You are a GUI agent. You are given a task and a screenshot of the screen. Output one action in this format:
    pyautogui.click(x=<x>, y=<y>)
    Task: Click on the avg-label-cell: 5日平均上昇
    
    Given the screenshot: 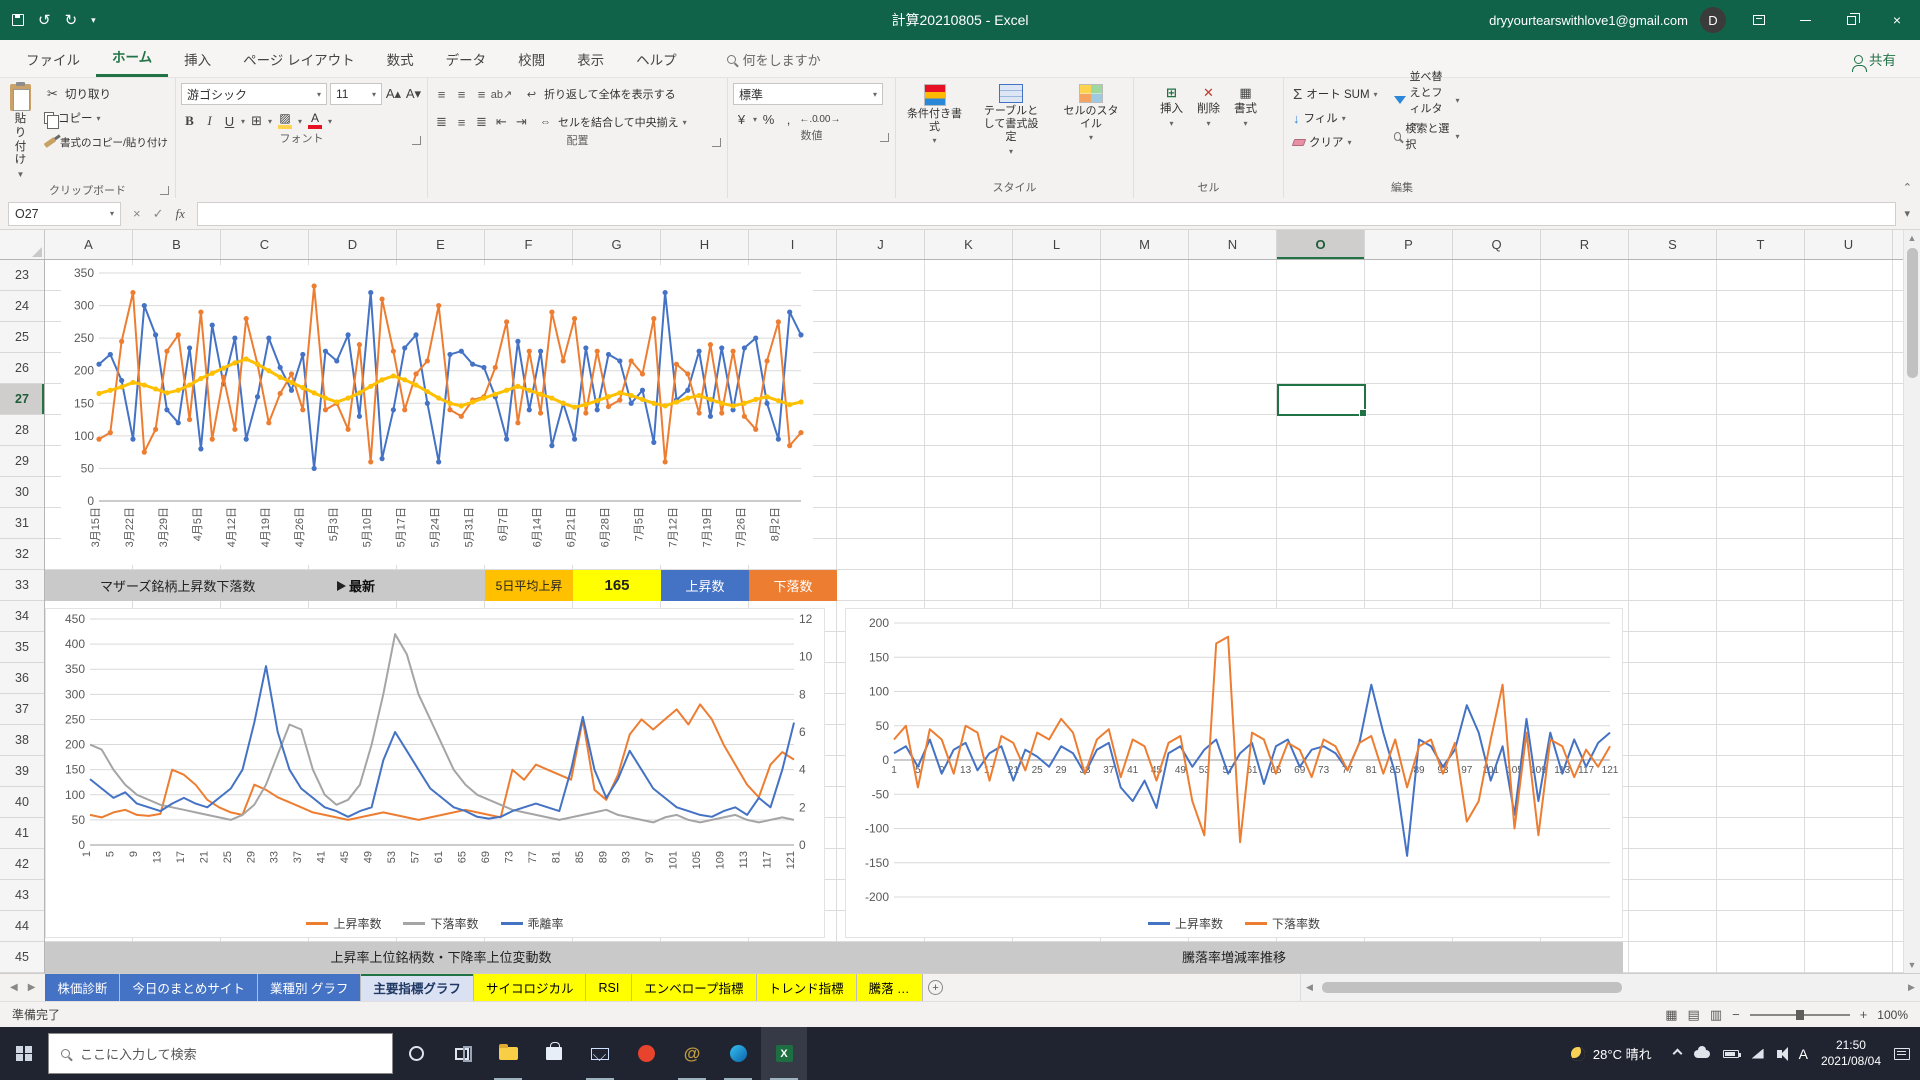 What is the action you would take?
    pyautogui.click(x=529, y=585)
    